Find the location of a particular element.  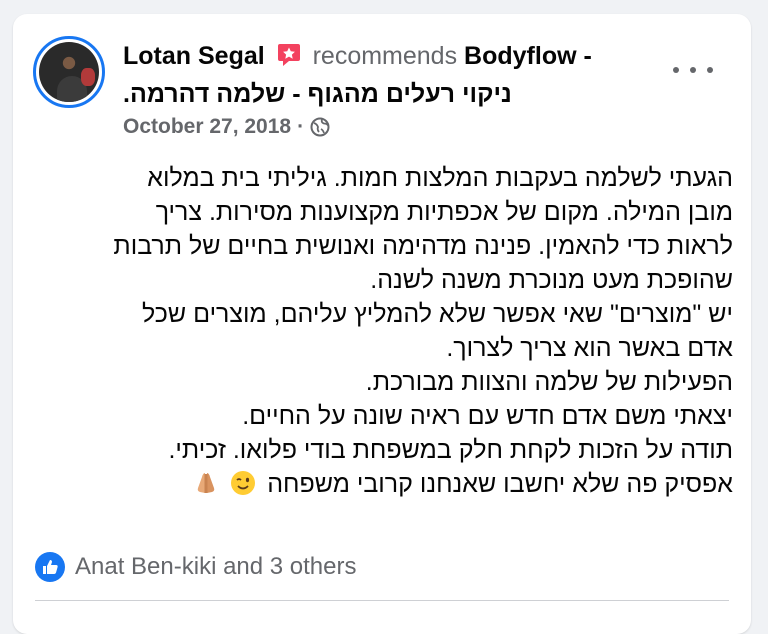

post-header: Lotan Segal recommends Bodyflow - is located at coordinates (393, 56).